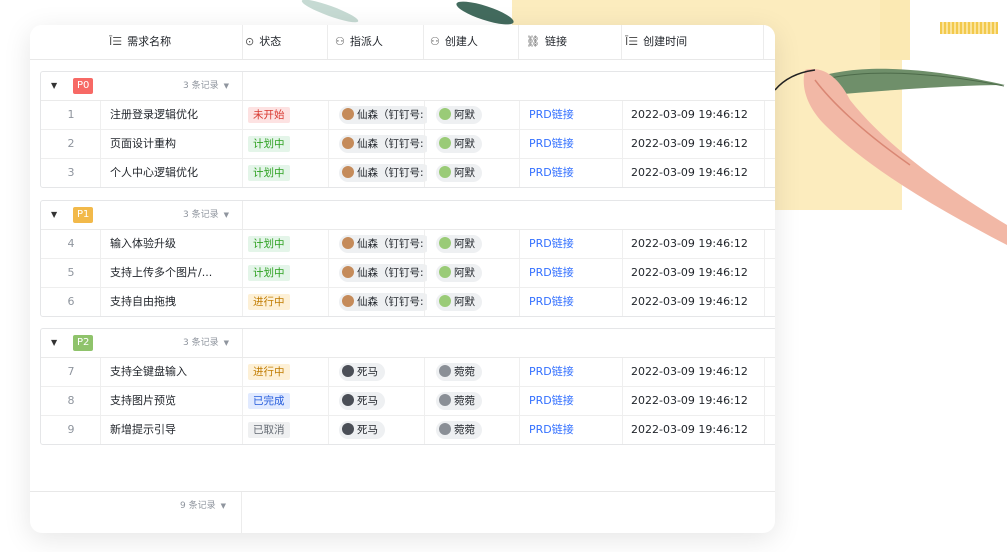 The width and height of the screenshot is (1007, 552). What do you see at coordinates (175, 144) in the screenshot?
I see `requirement-name: 页面设计重构` at bounding box center [175, 144].